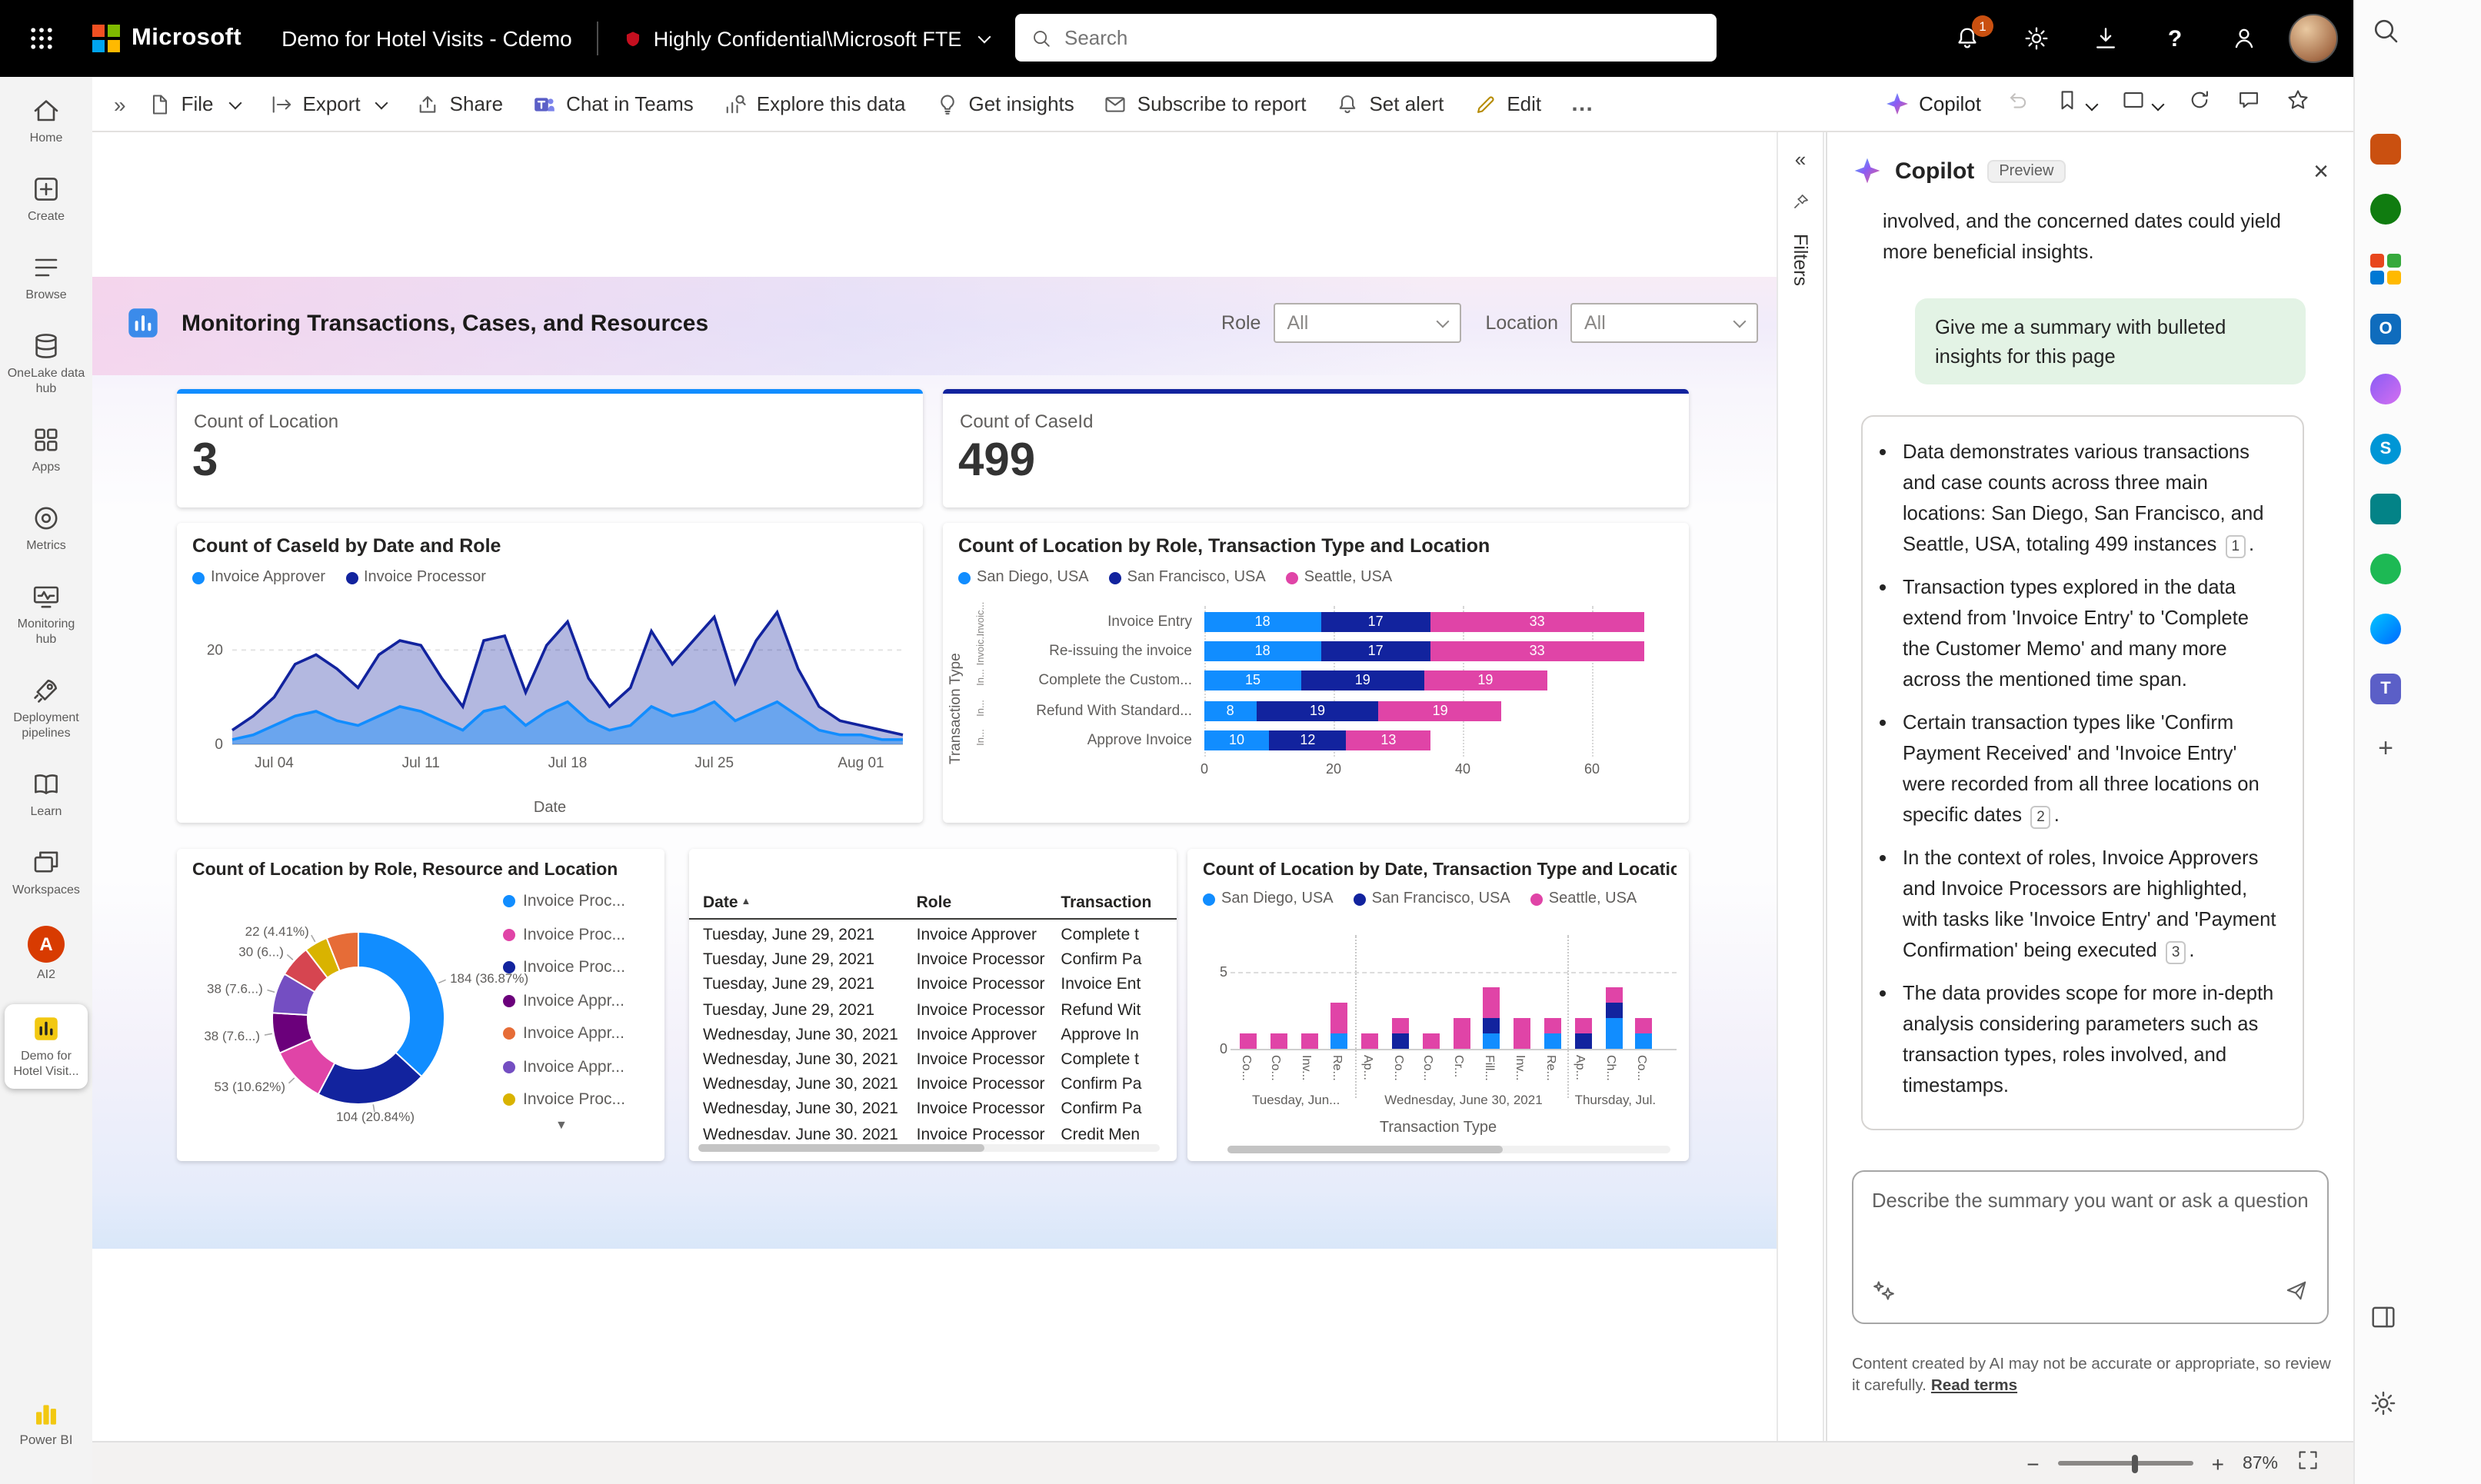  Describe the element at coordinates (561, 1125) in the screenshot. I see `legend-scroll-down-icon: ▼` at that location.